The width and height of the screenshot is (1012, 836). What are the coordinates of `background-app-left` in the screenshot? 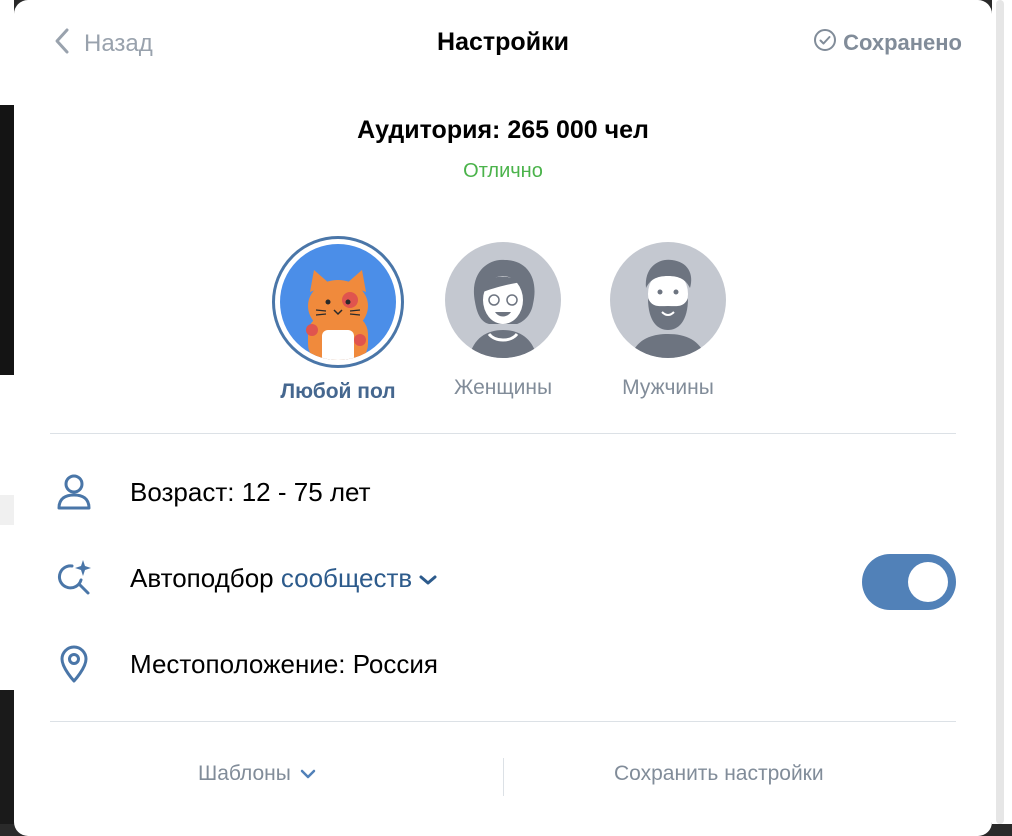 It's located at (7, 412).